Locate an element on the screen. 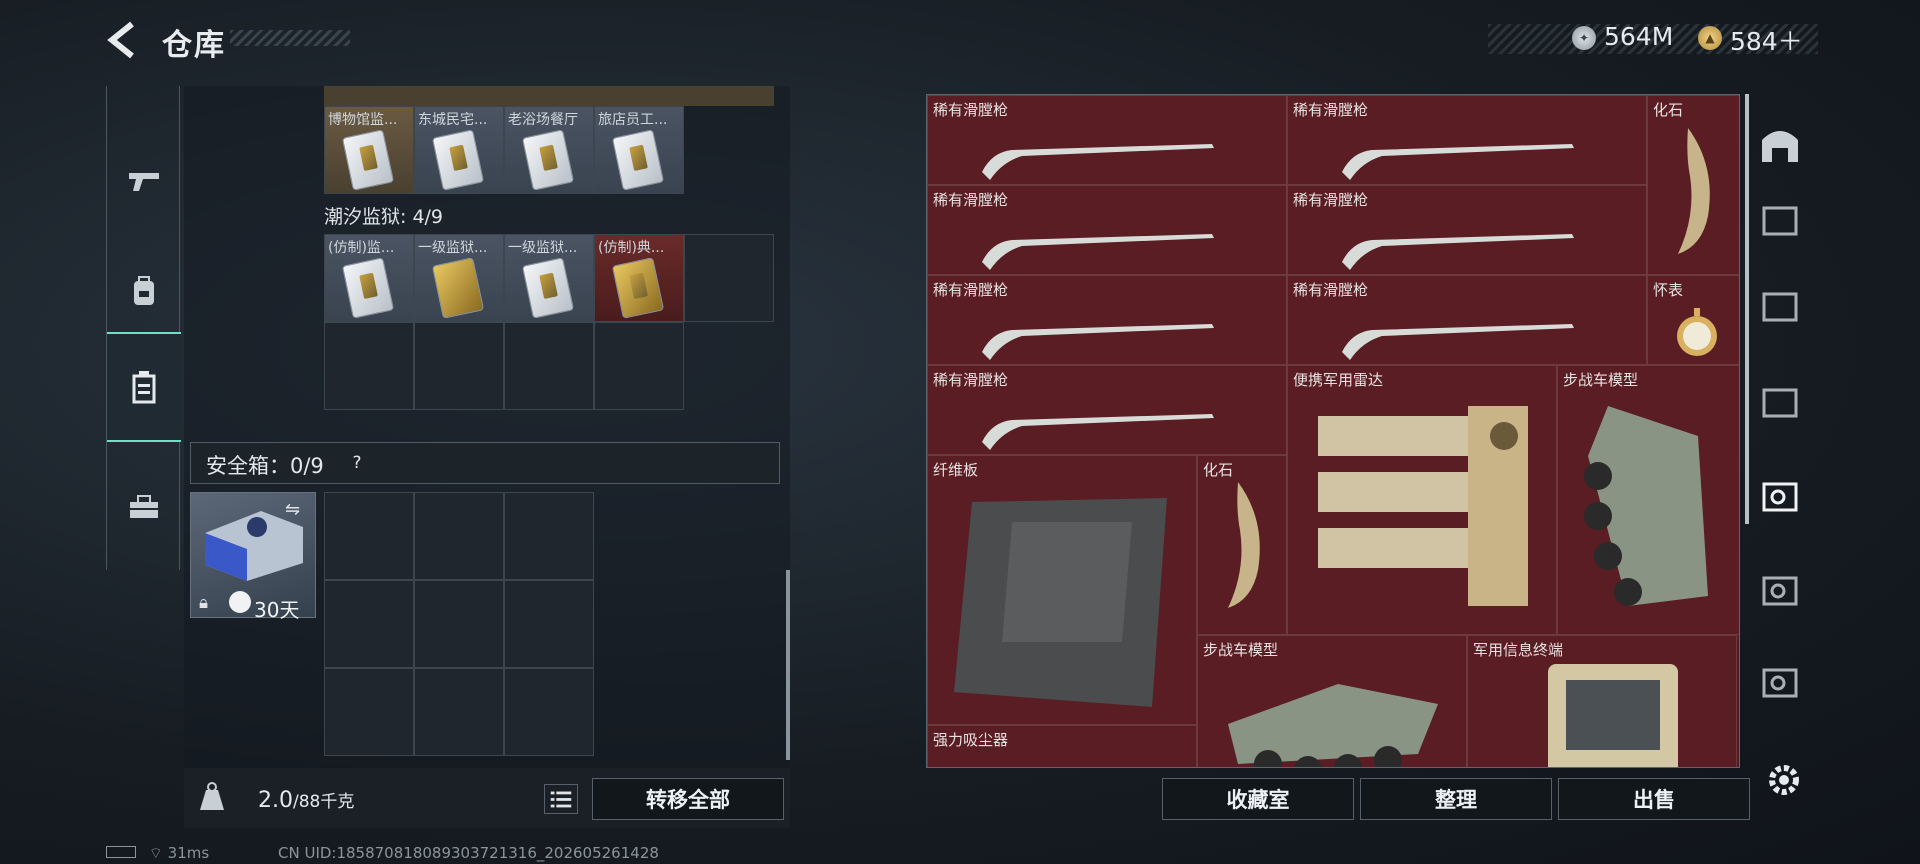  container-top-edge is located at coordinates (549, 96).